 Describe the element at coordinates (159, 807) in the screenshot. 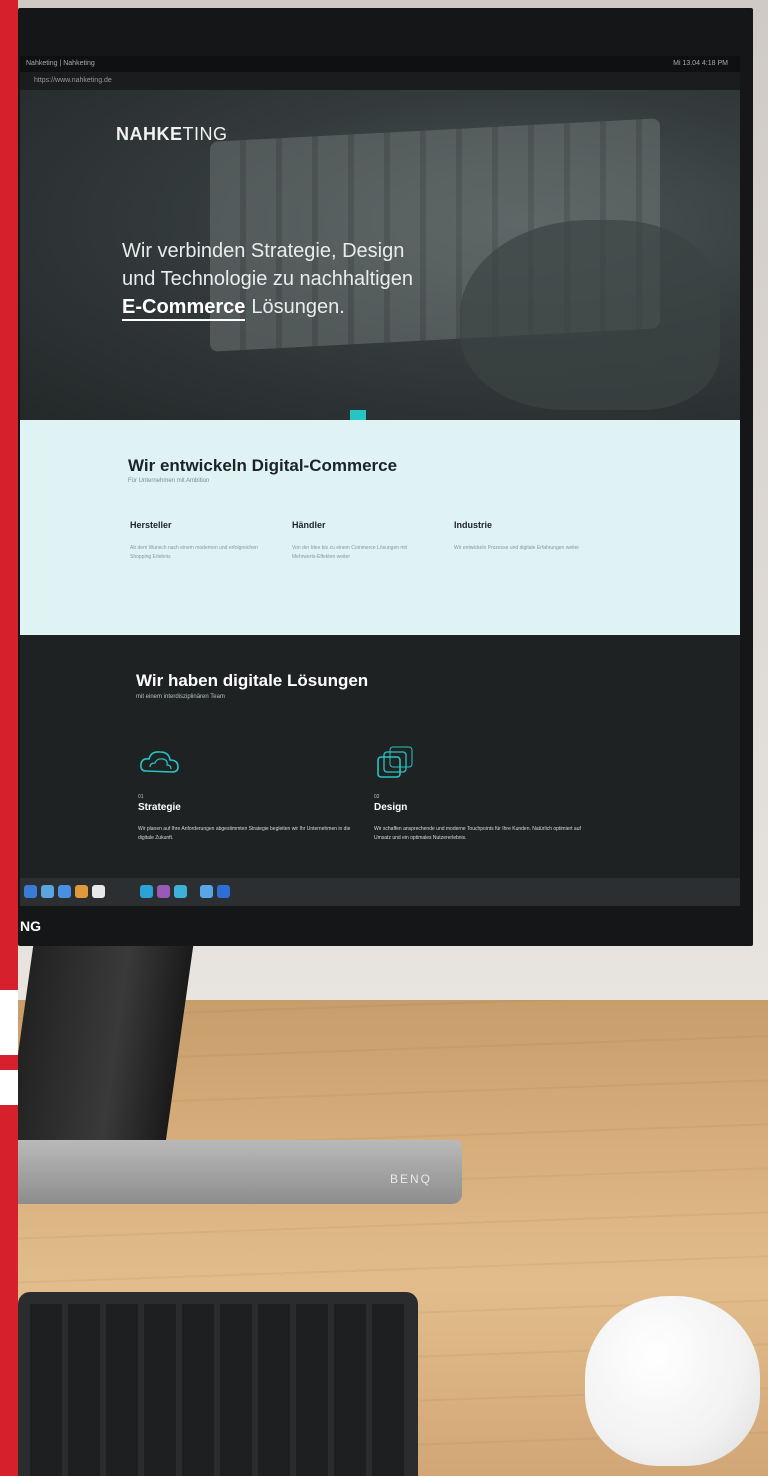

I see `service-heading: Strategie` at that location.